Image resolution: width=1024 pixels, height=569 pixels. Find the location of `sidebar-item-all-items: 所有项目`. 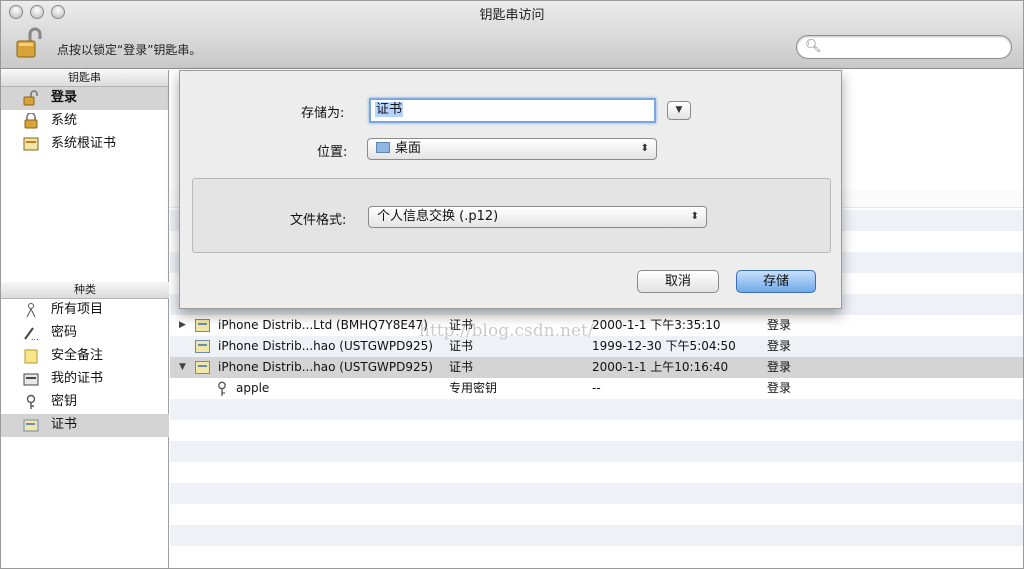

sidebar-item-all-items: 所有项目 is located at coordinates (85, 310).